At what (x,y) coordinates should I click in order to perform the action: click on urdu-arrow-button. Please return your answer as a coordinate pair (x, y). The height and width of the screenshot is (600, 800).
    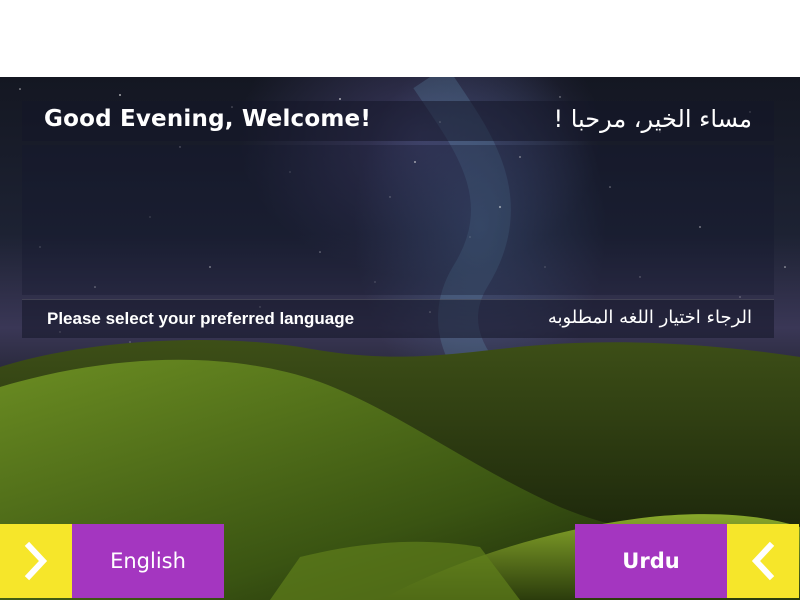
    Looking at the image, I should click on (763, 561).